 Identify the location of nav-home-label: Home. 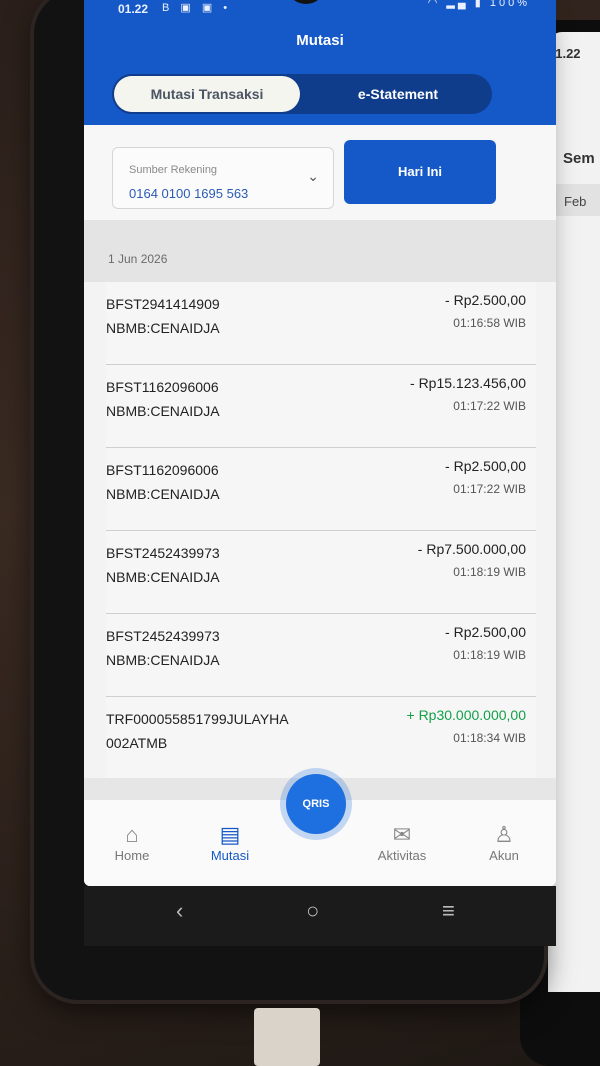
(132, 855).